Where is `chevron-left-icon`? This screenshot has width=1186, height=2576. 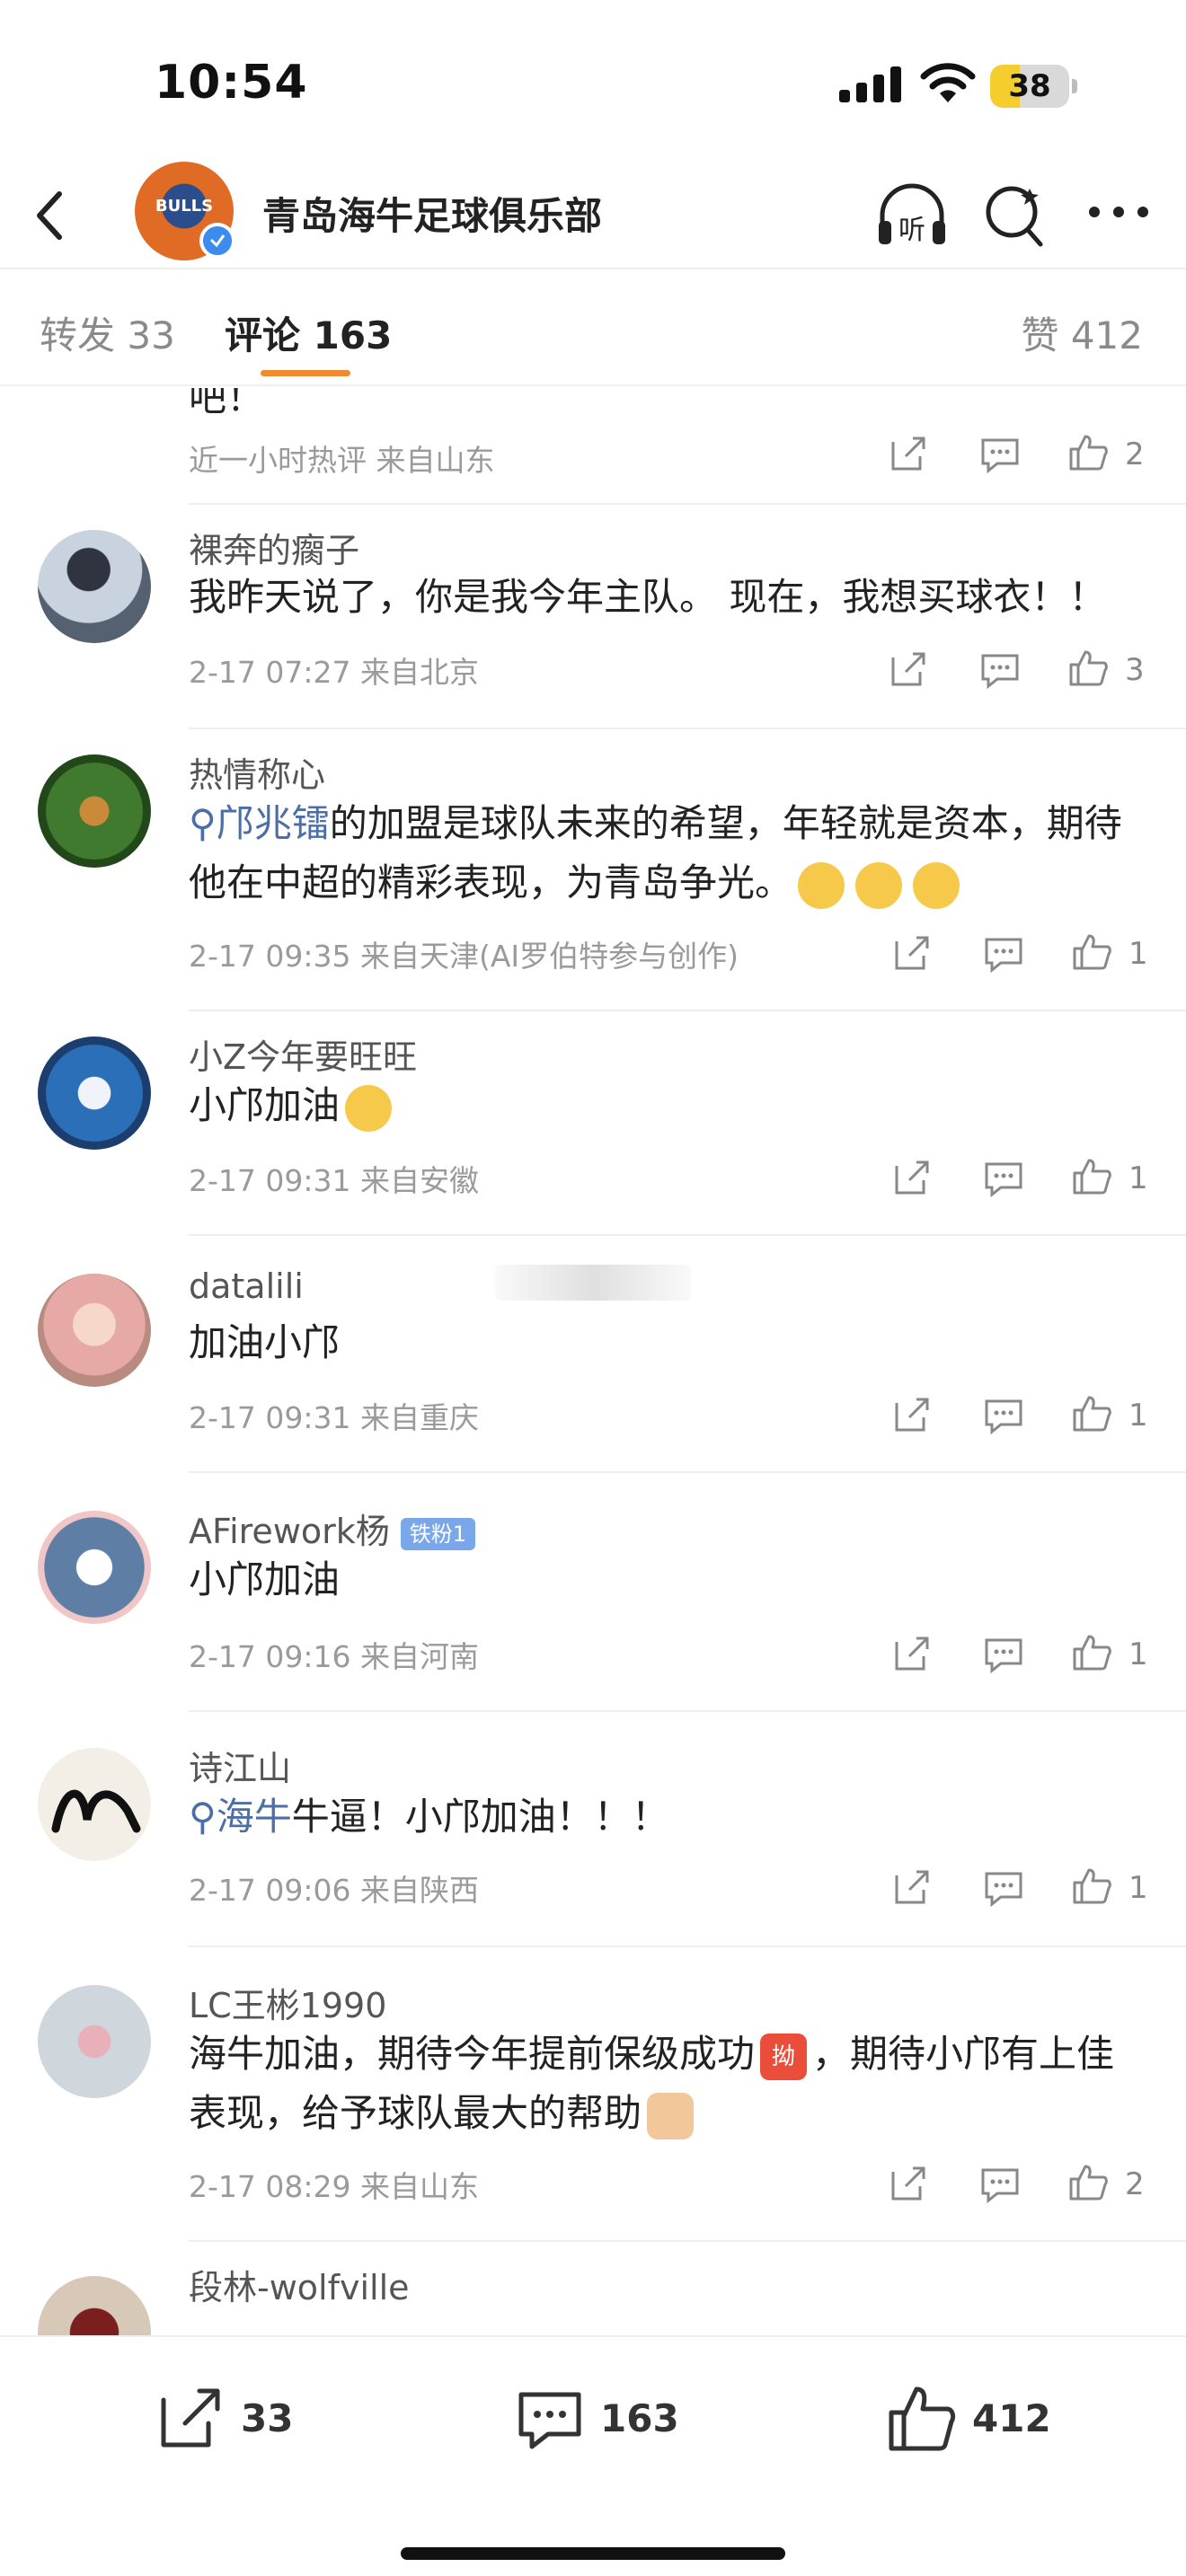
chevron-left-icon is located at coordinates (49, 215).